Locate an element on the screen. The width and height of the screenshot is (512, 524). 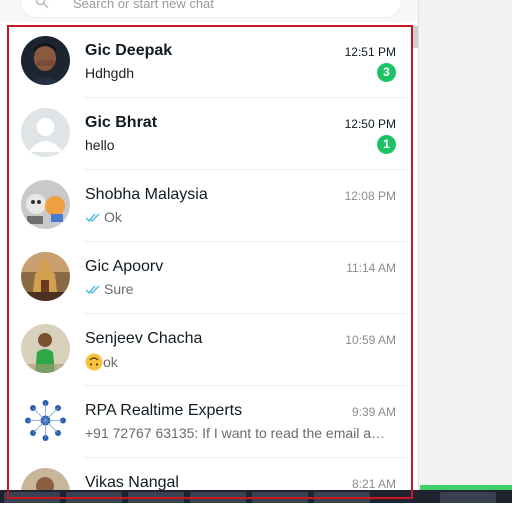
message-preview: Sure is located at coordinates (237, 289).